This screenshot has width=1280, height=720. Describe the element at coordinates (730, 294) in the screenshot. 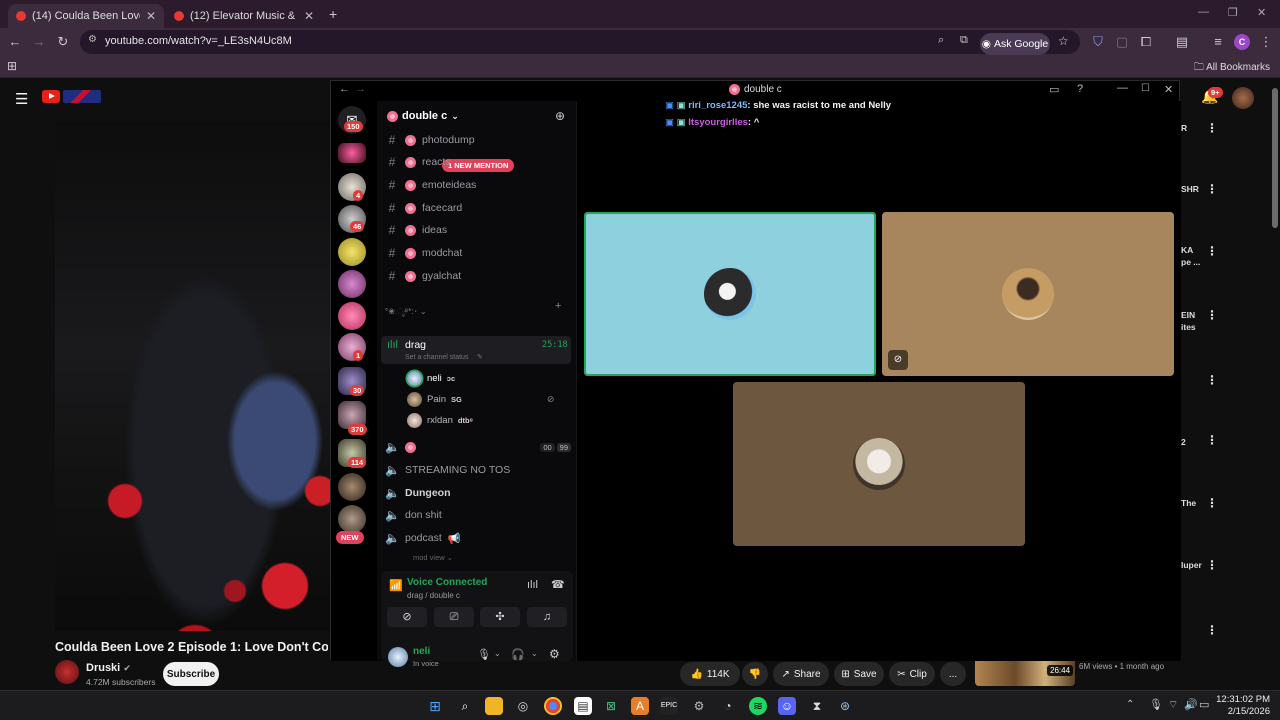

I see `participant-tile-speaking` at that location.